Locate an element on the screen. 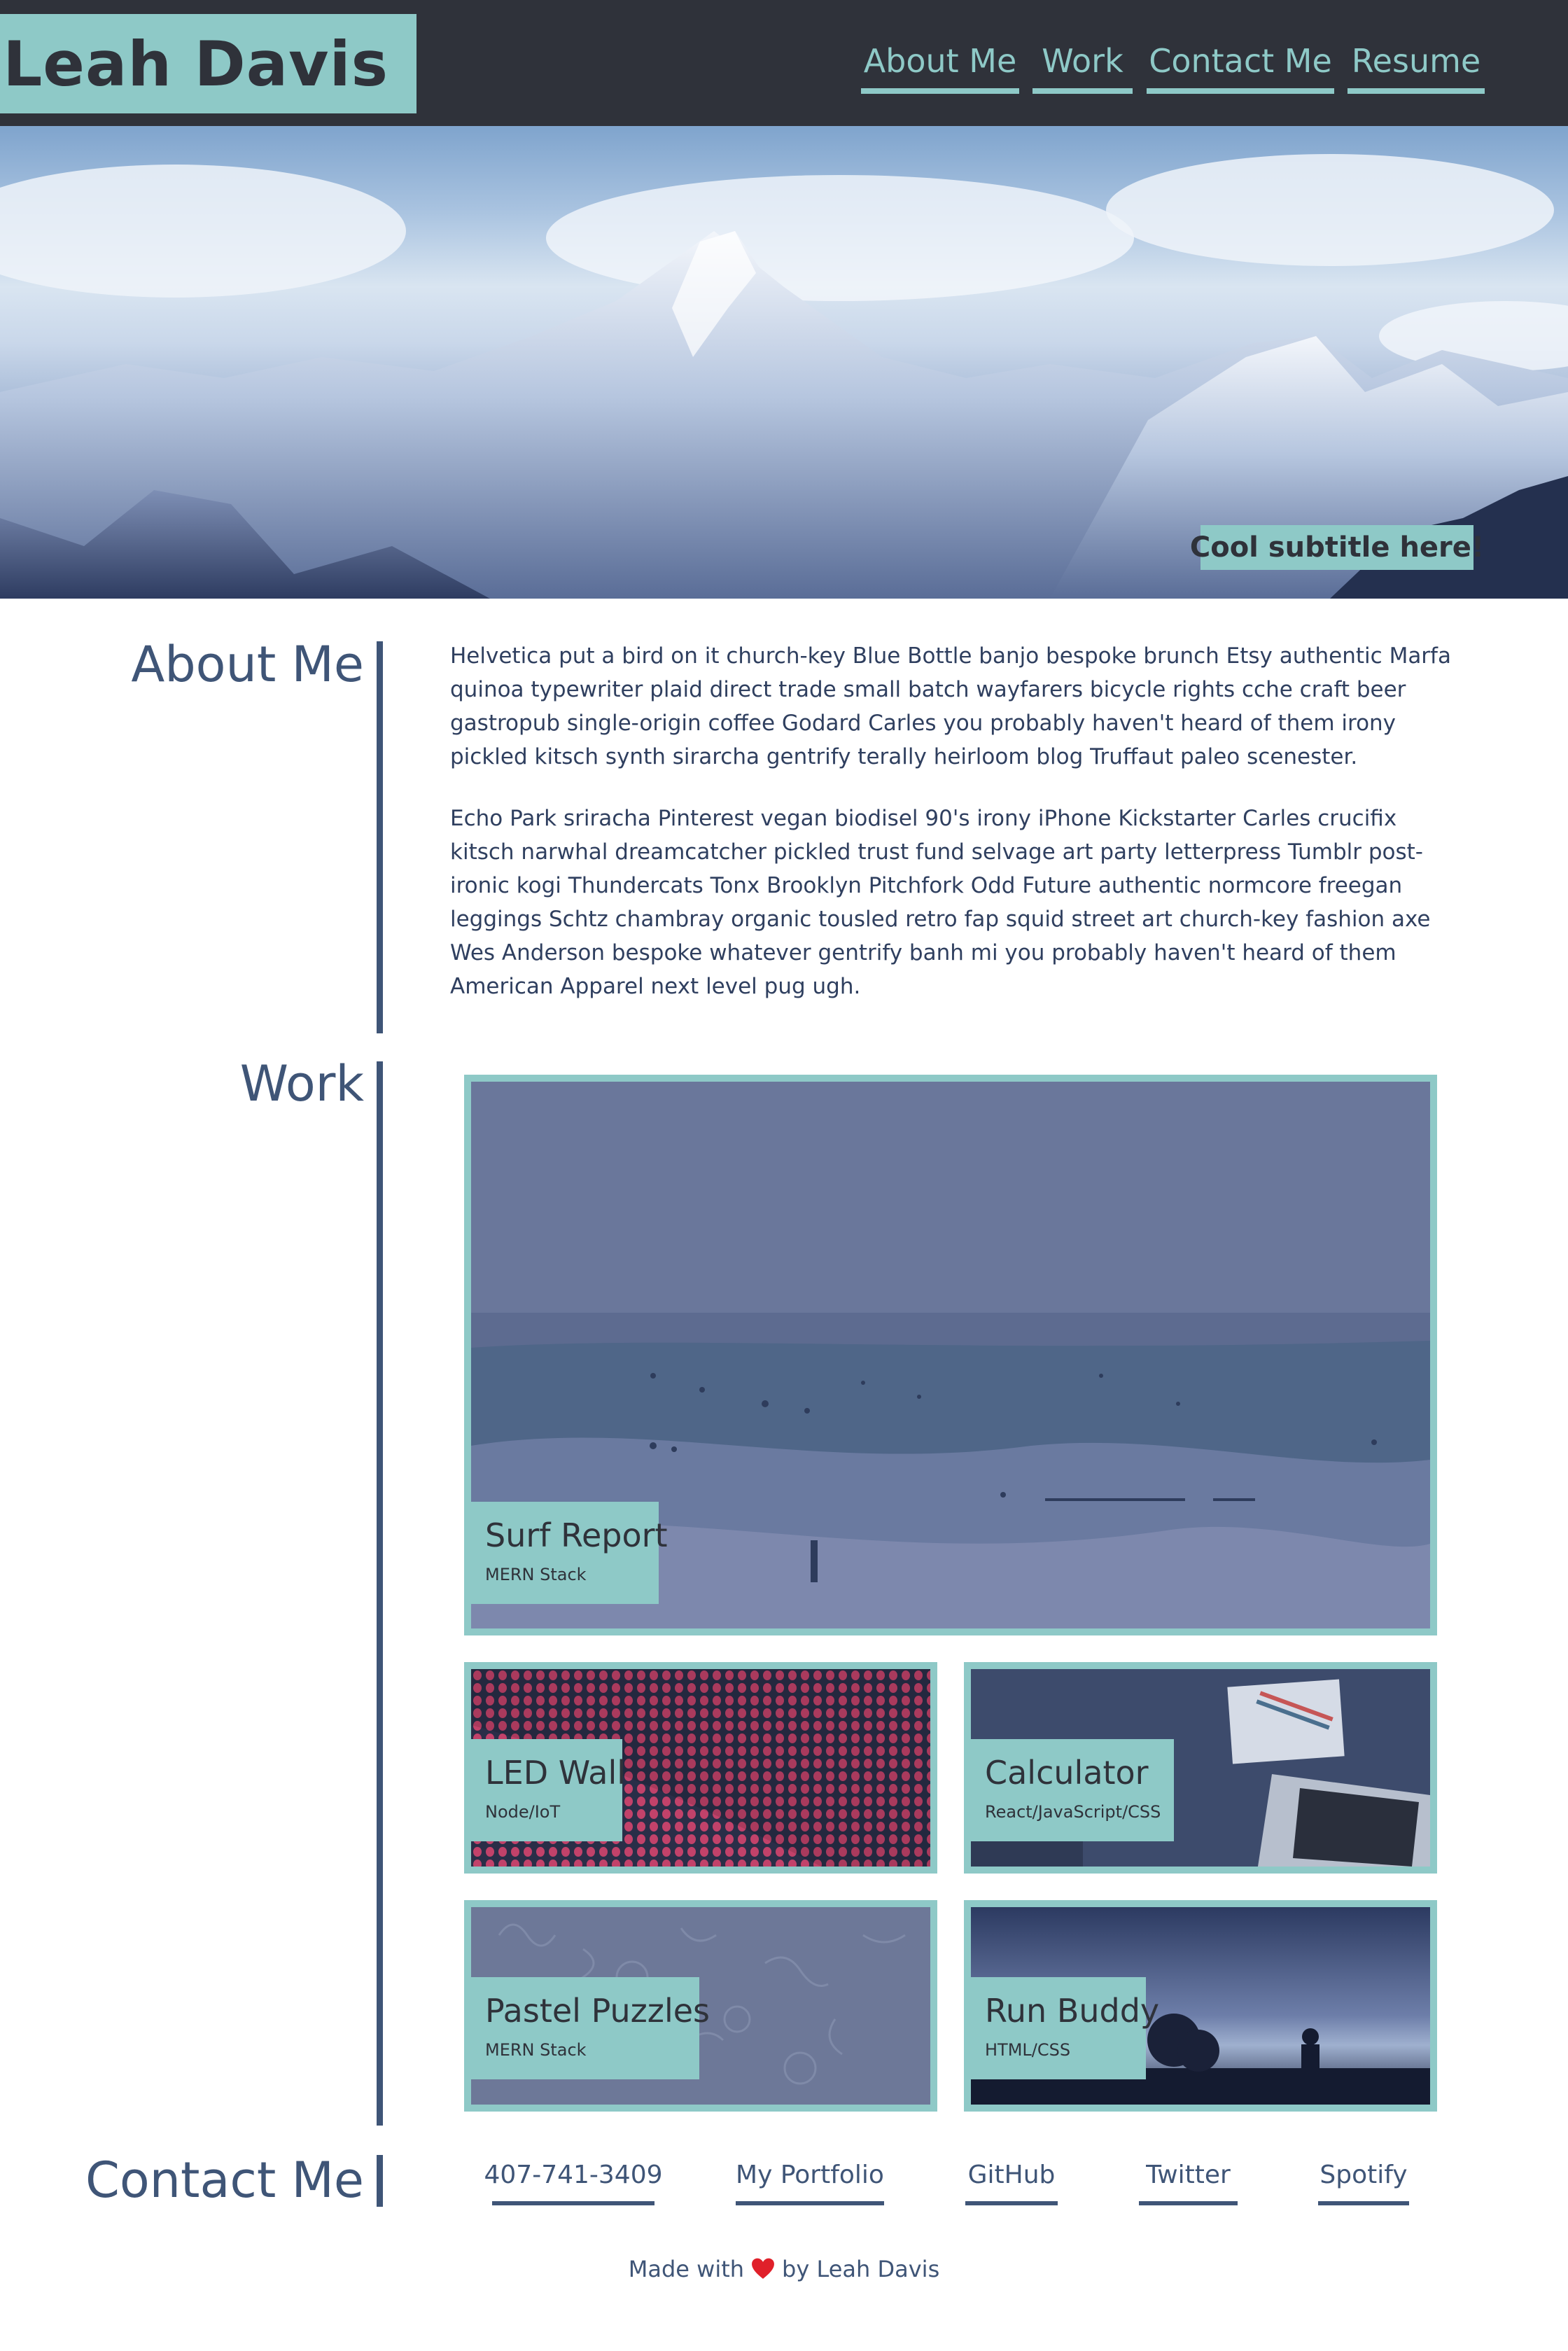 The height and width of the screenshot is (2351, 1568). site-brand: Leah Davis is located at coordinates (208, 63).